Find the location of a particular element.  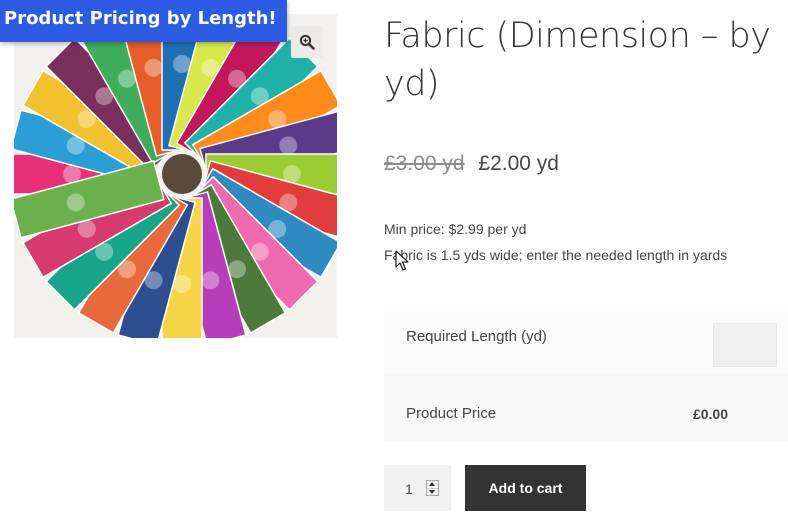

length-input is located at coordinates (745, 345).